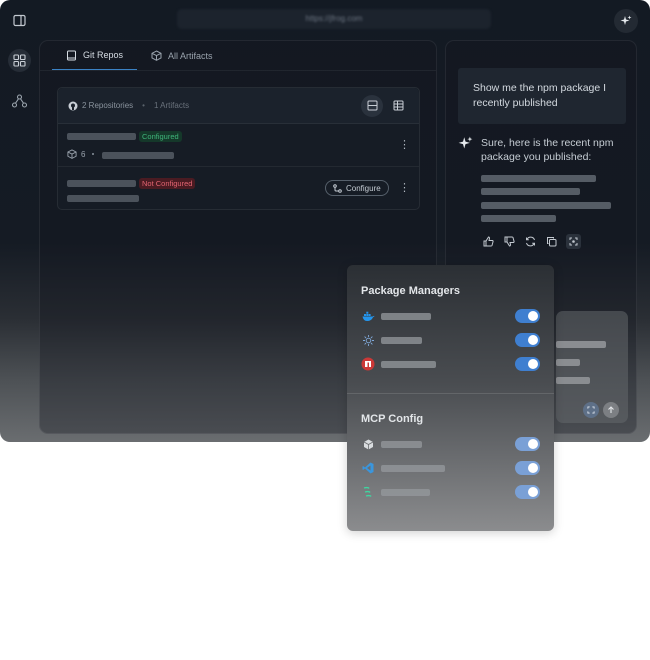 Image resolution: width=650 pixels, height=660 pixels. I want to click on package-managers-title: Package Managers, so click(411, 291).